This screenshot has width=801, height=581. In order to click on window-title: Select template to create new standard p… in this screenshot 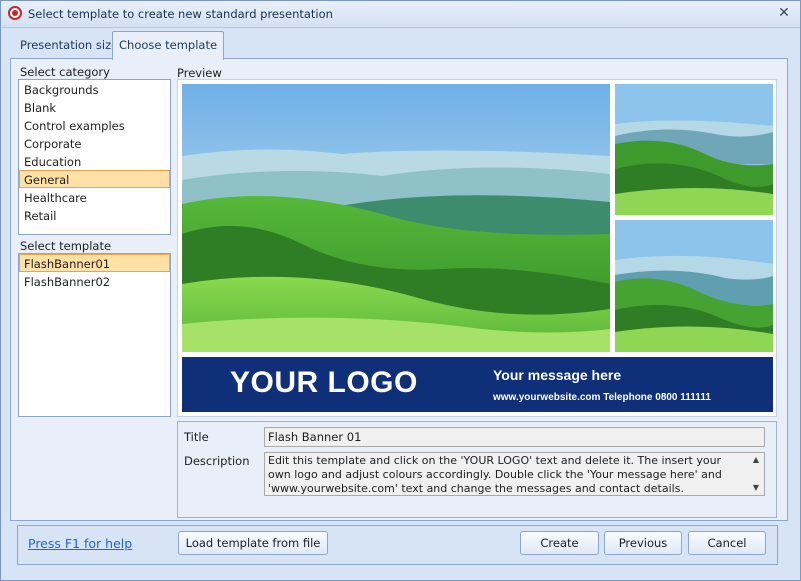, I will do `click(180, 14)`.